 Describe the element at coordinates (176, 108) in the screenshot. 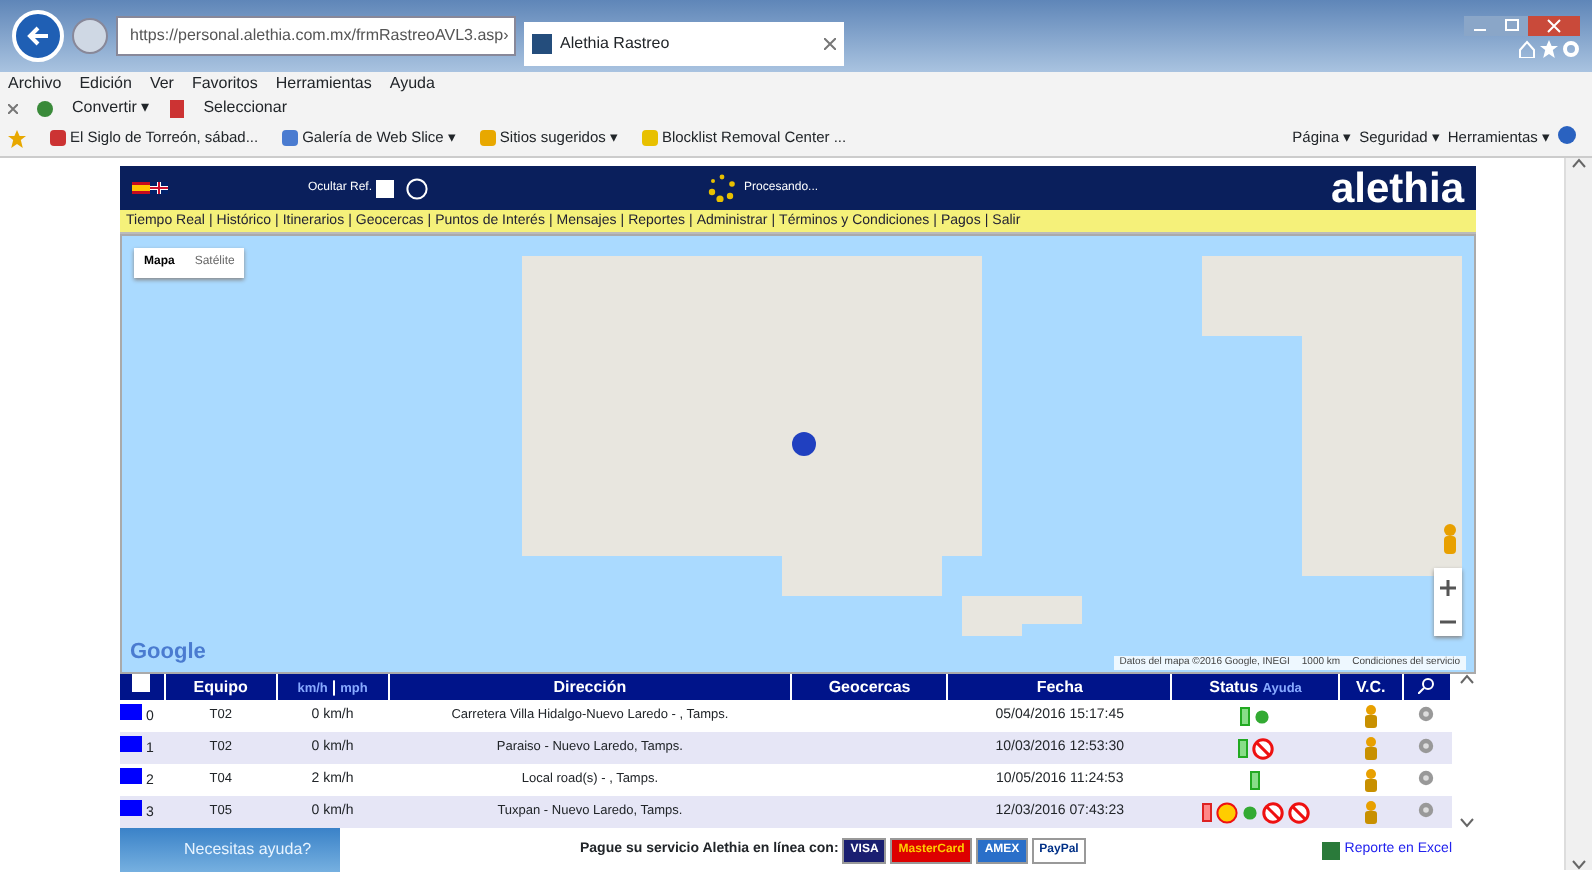

I see `document-icon` at that location.